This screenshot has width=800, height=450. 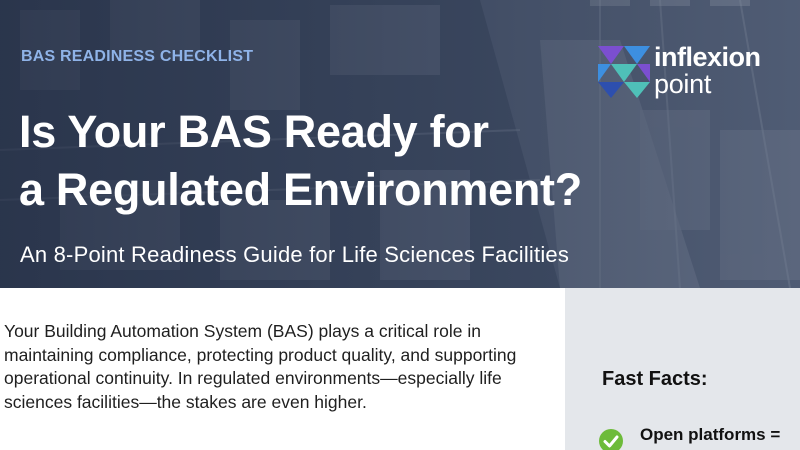 I want to click on logo-word-point: point, so click(x=683, y=84).